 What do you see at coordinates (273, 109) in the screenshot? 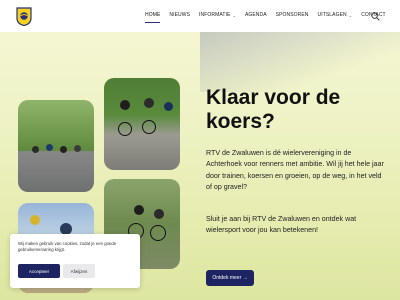
I see `hero-title: Klaar voor de koers?` at bounding box center [273, 109].